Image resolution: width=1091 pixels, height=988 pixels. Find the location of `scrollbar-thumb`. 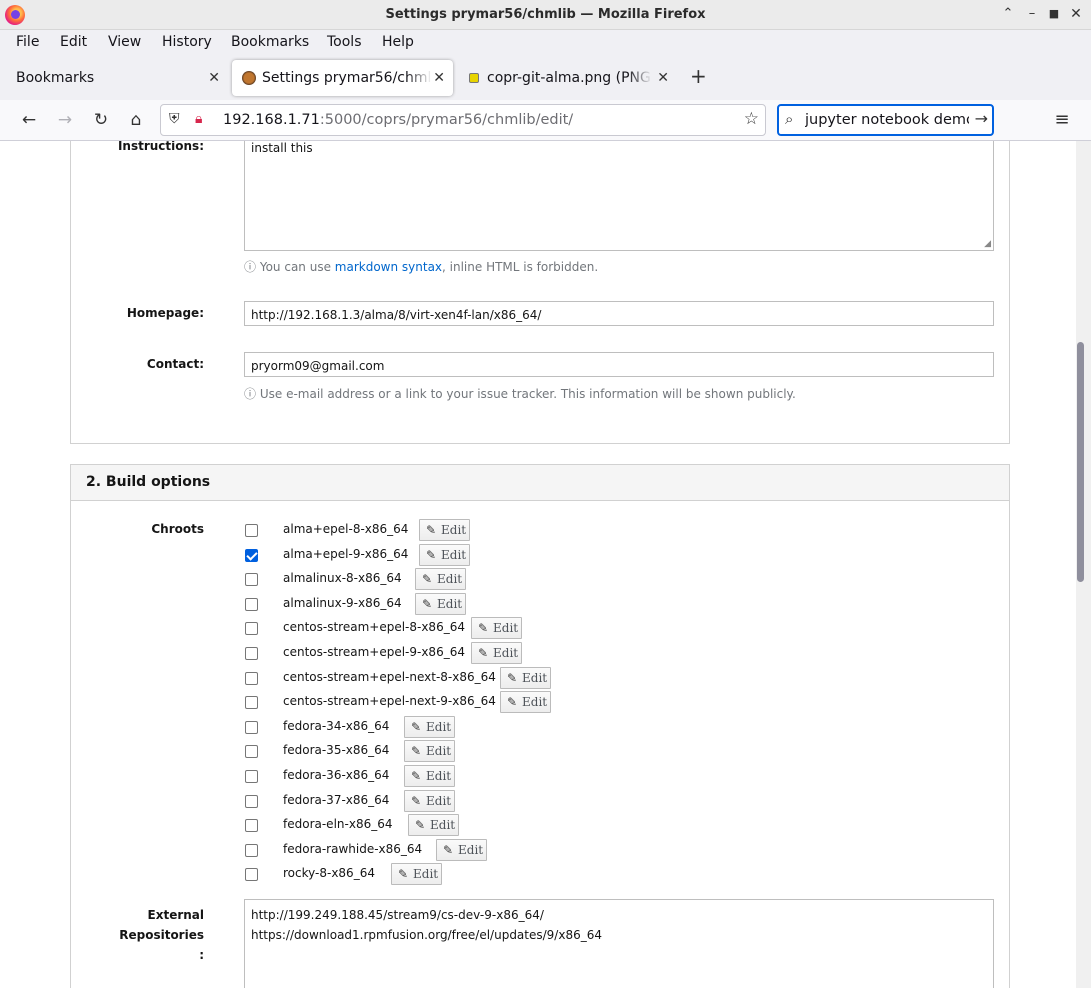

scrollbar-thumb is located at coordinates (1080, 462).